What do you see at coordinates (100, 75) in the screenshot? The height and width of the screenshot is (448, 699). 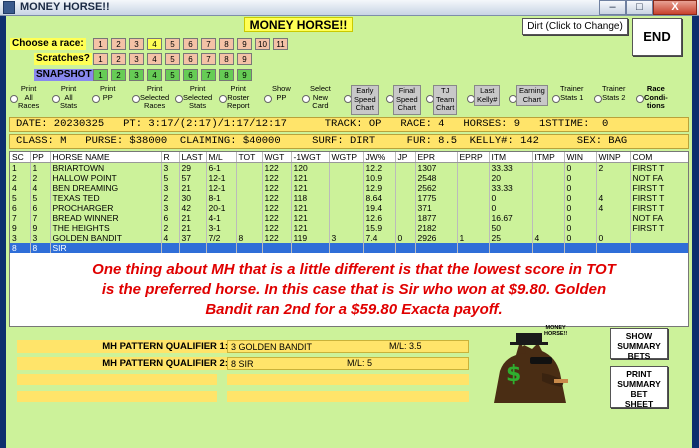 I see `snapshot-1-button: 1` at bounding box center [100, 75].